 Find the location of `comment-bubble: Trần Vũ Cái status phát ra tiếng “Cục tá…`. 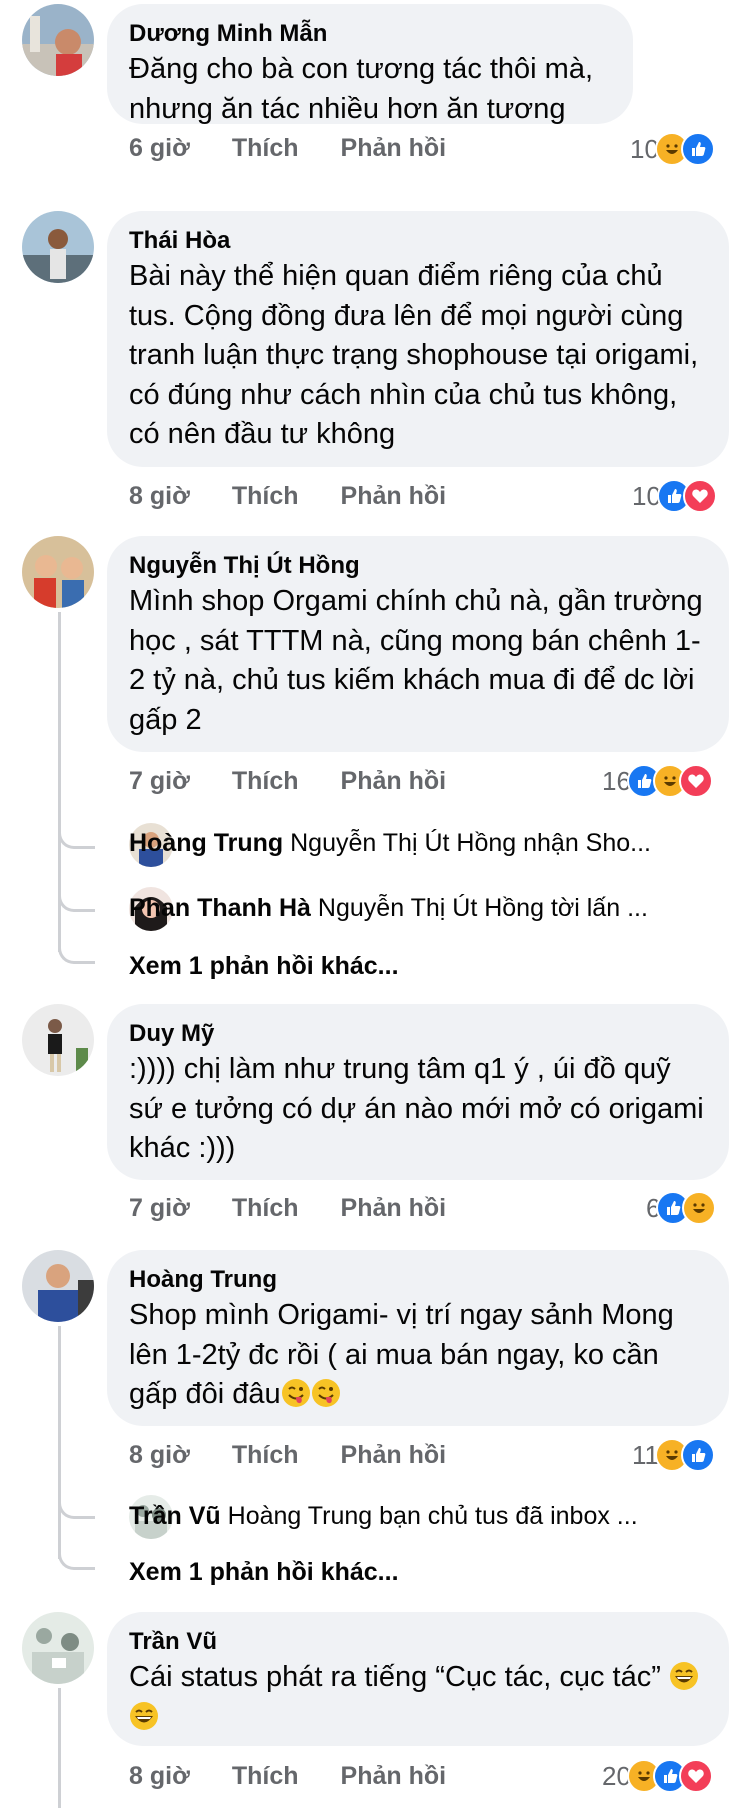

comment-bubble: Trần Vũ Cái status phát ra tiếng “Cục tá… is located at coordinates (418, 1679).